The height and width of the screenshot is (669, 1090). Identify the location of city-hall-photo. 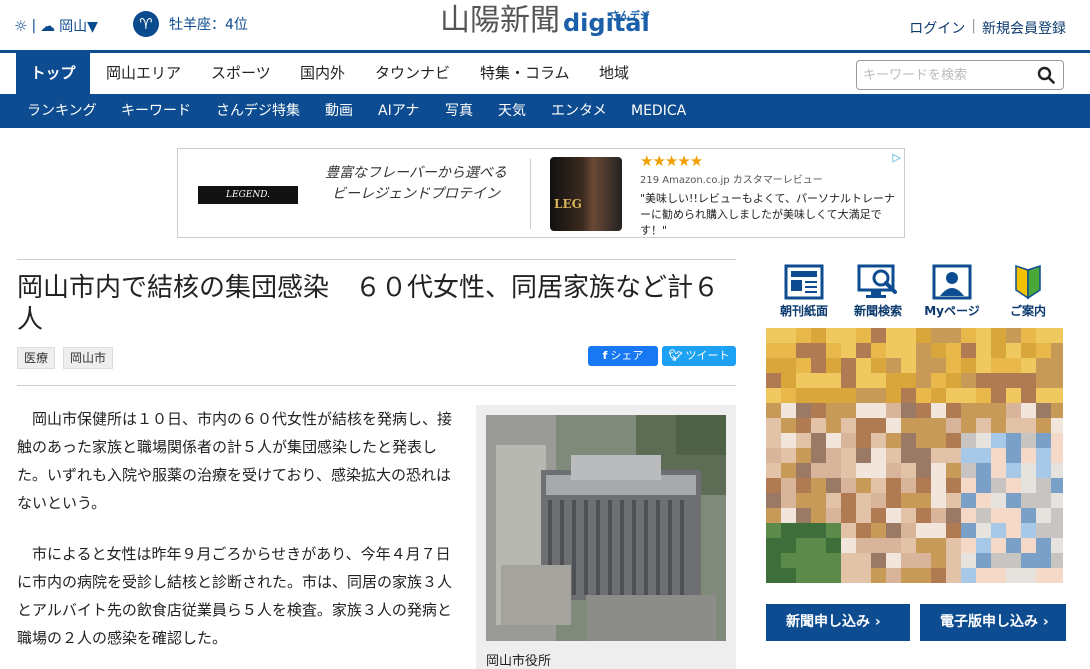
(606, 528).